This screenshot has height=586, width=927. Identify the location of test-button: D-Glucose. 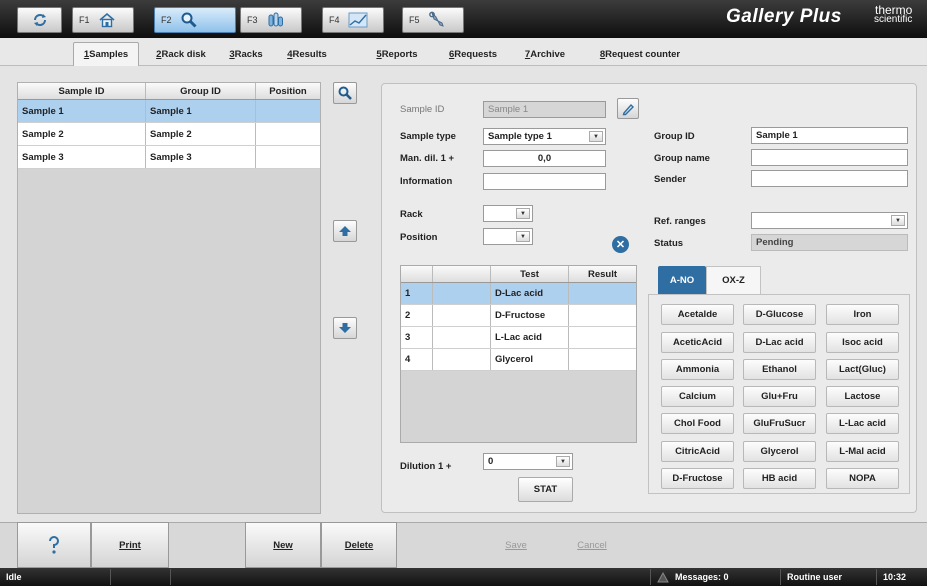
(779, 314).